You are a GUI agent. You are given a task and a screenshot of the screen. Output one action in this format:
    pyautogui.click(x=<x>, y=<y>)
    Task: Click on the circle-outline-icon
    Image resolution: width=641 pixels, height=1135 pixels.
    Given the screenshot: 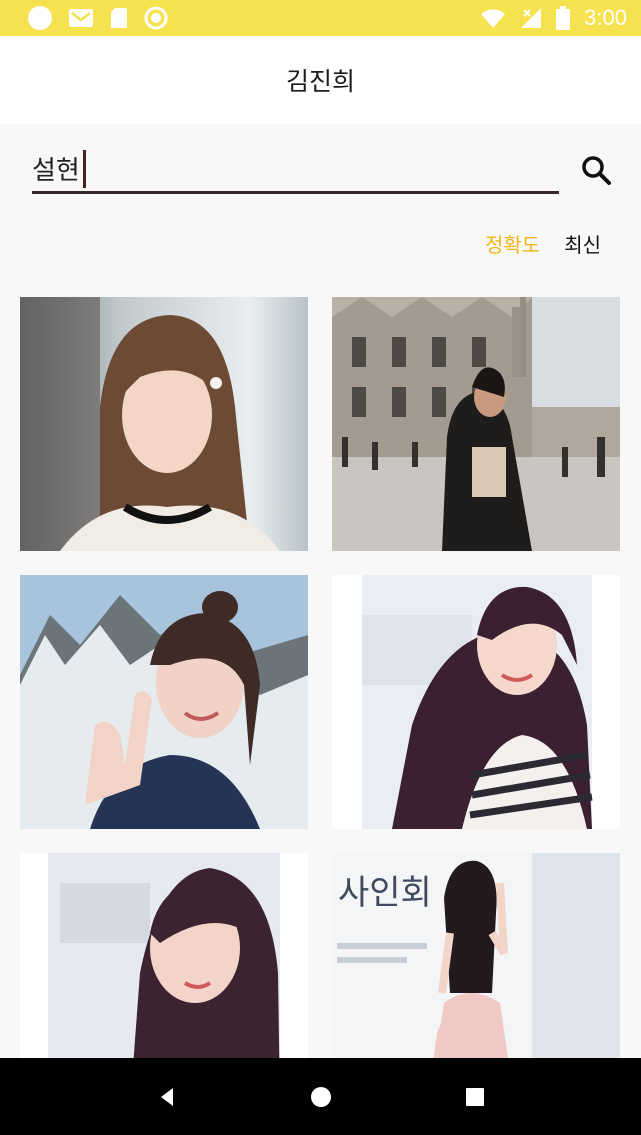 What is the action you would take?
    pyautogui.click(x=156, y=18)
    